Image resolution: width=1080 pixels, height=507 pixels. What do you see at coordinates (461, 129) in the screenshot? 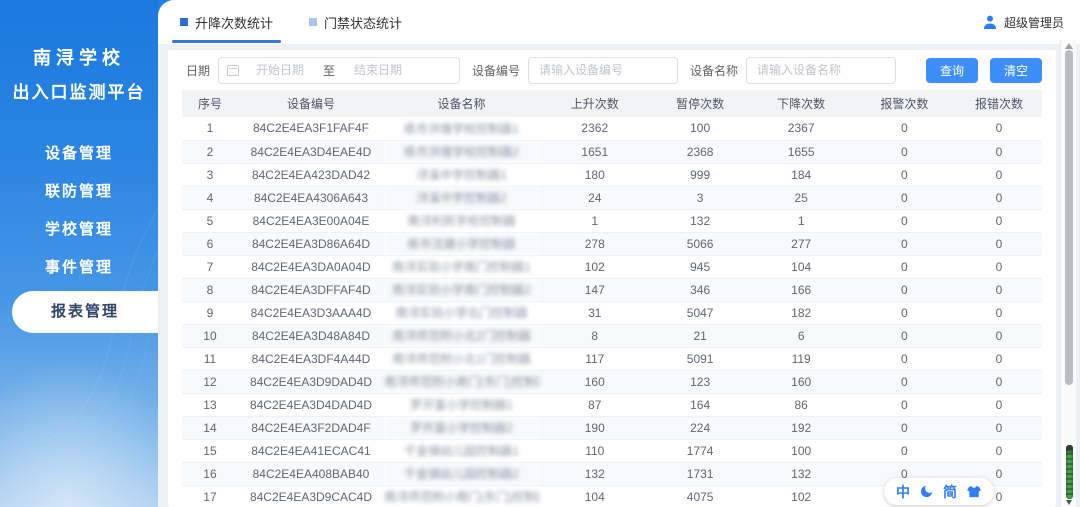
I see `device-name: 练市洪塘学校控制器1` at bounding box center [461, 129].